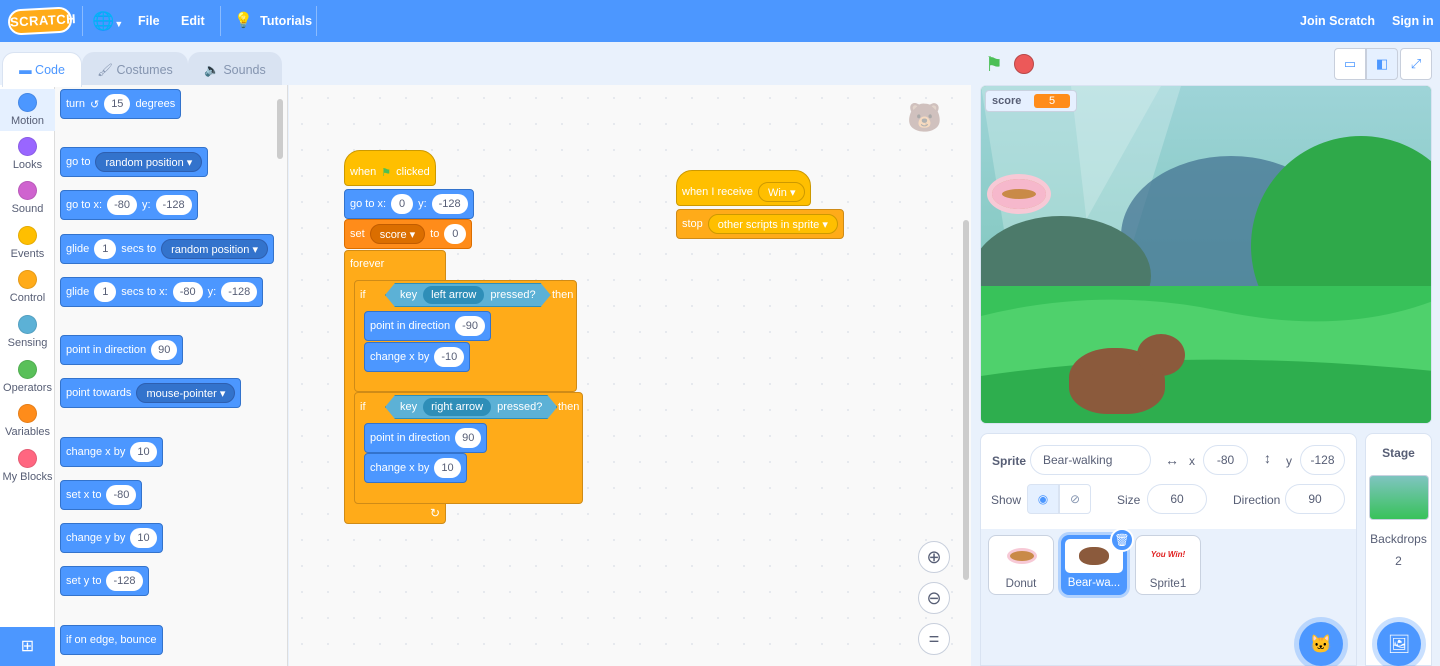 This screenshot has width=1440, height=666. I want to click on change-x-block: change x by -10, so click(417, 357).